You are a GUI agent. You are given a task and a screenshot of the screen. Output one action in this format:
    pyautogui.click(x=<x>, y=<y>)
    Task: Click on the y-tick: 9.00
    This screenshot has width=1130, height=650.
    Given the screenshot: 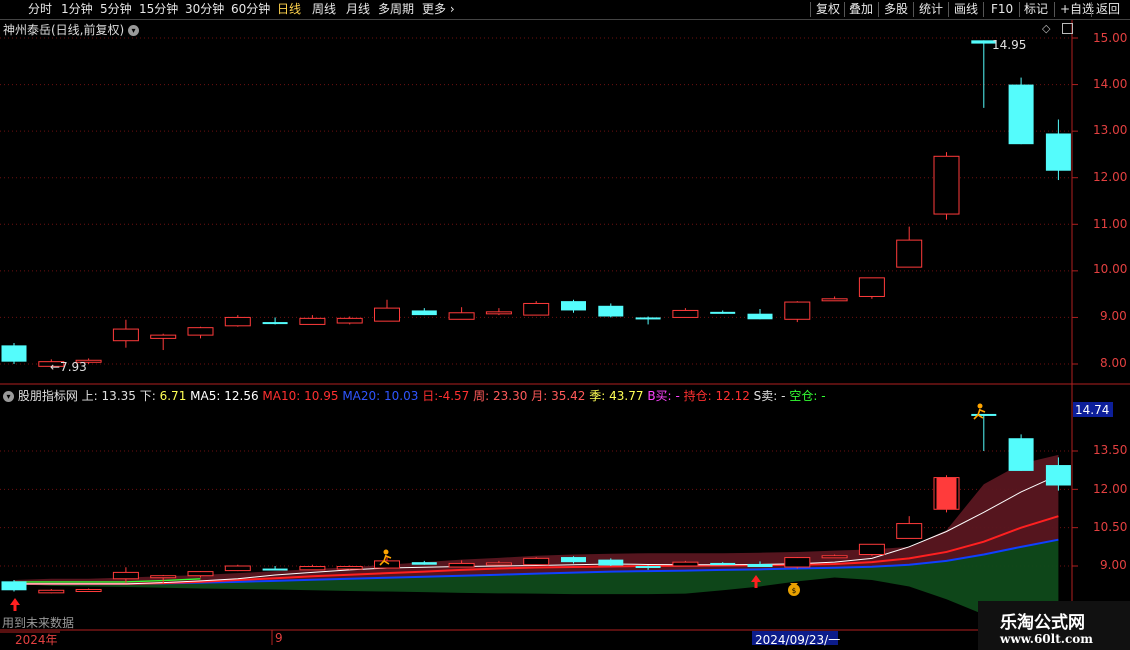 What is the action you would take?
    pyautogui.click(x=1113, y=316)
    